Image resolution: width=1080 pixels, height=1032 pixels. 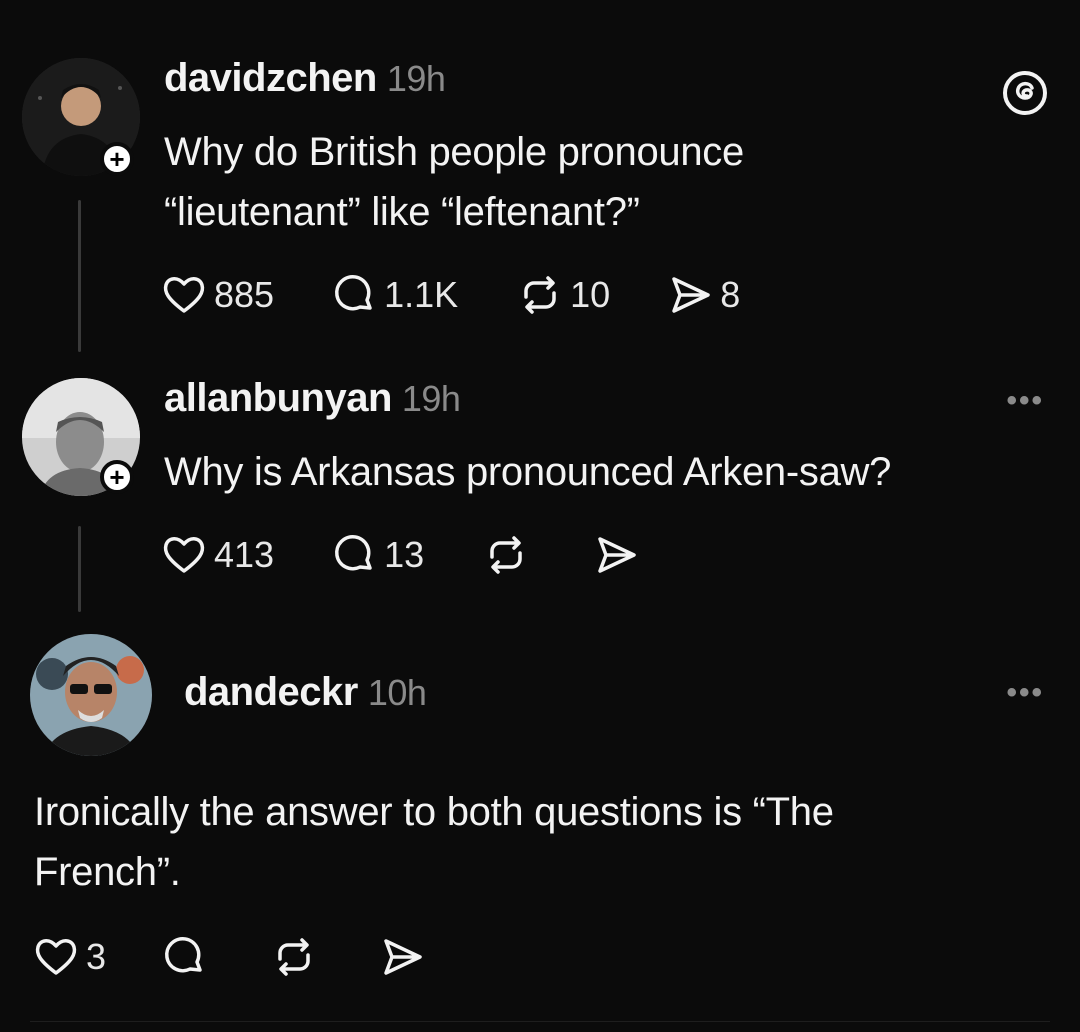 What do you see at coordinates (590, 294) in the screenshot?
I see `repost-count: 10` at bounding box center [590, 294].